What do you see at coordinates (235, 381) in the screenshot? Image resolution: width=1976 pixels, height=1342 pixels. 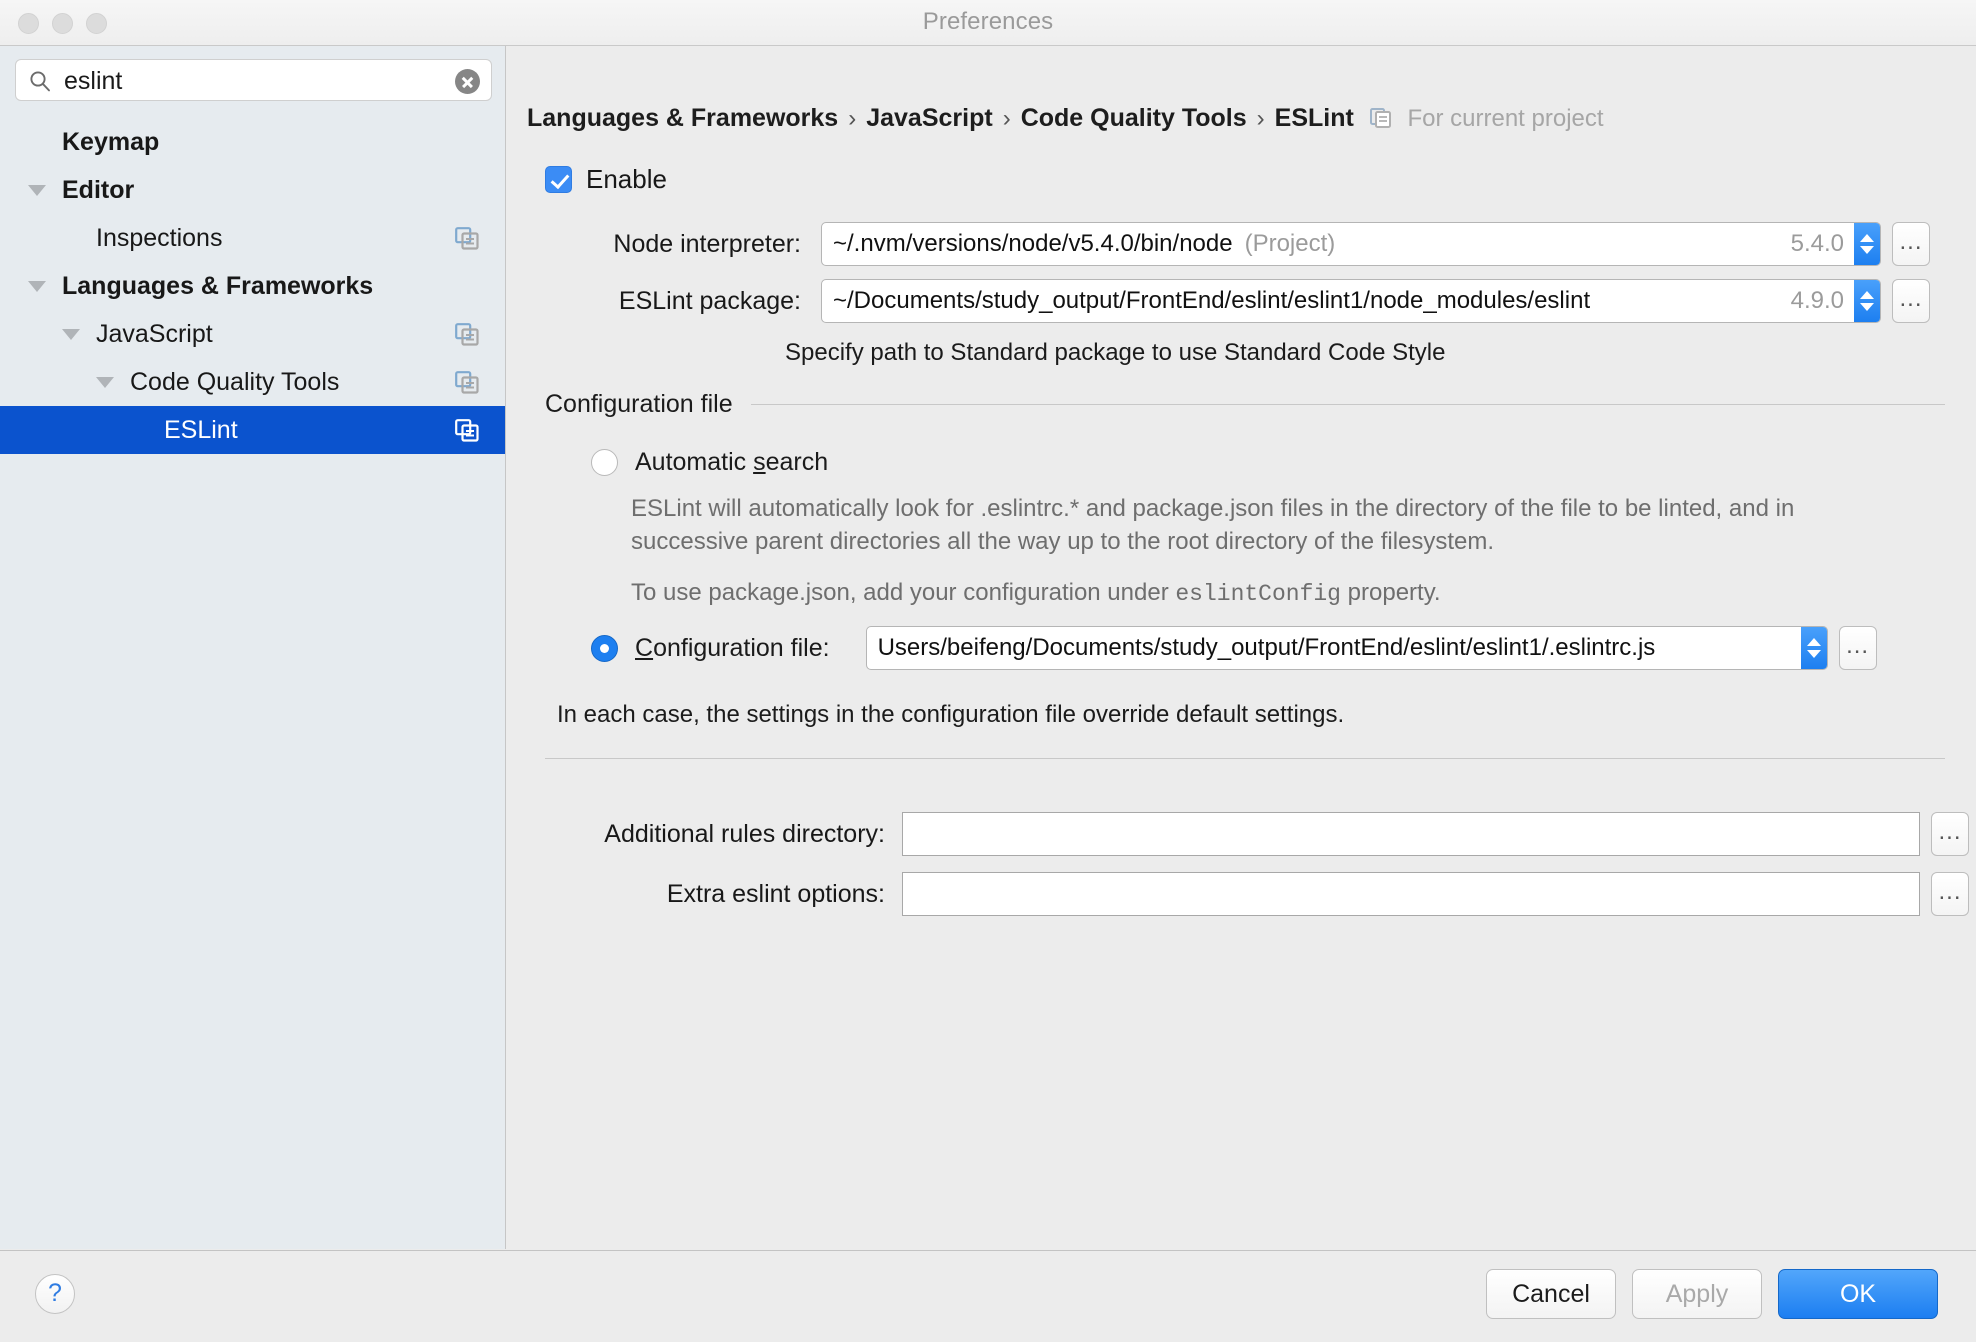 I see `sidebar-item-label: Code Quality Tools` at bounding box center [235, 381].